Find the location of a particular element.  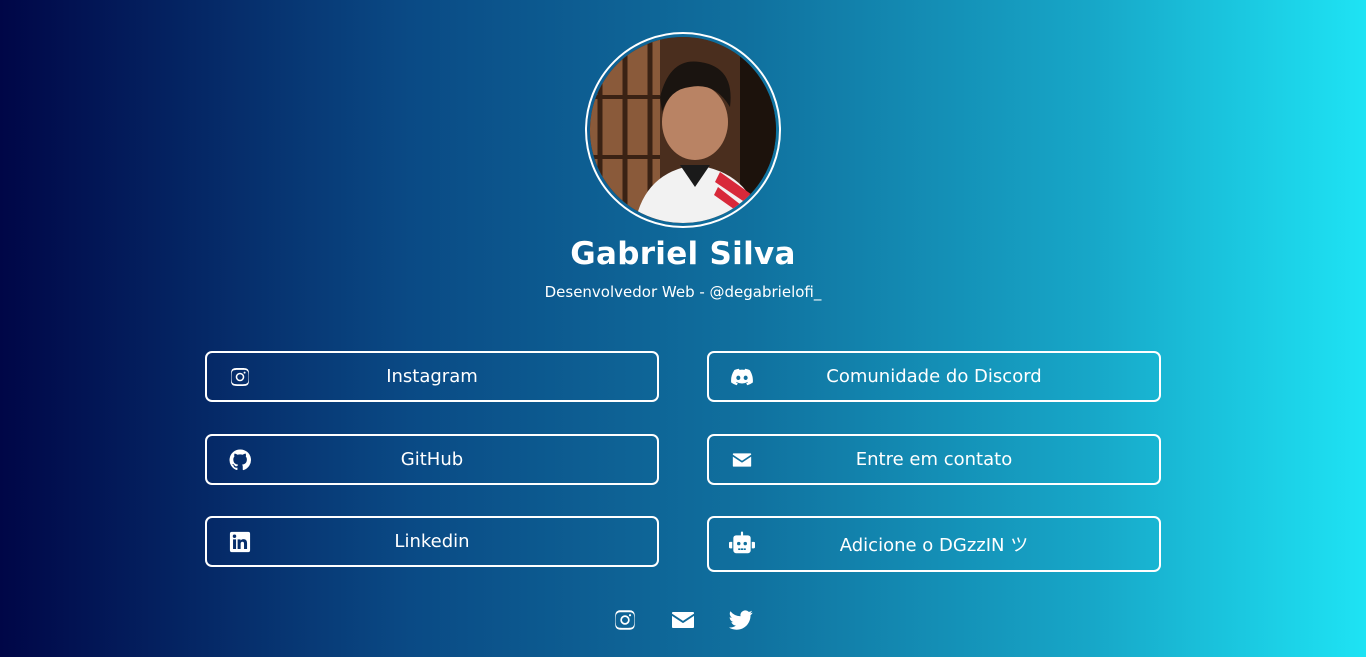

linkedin-link-label: Linkedin is located at coordinates (432, 541).